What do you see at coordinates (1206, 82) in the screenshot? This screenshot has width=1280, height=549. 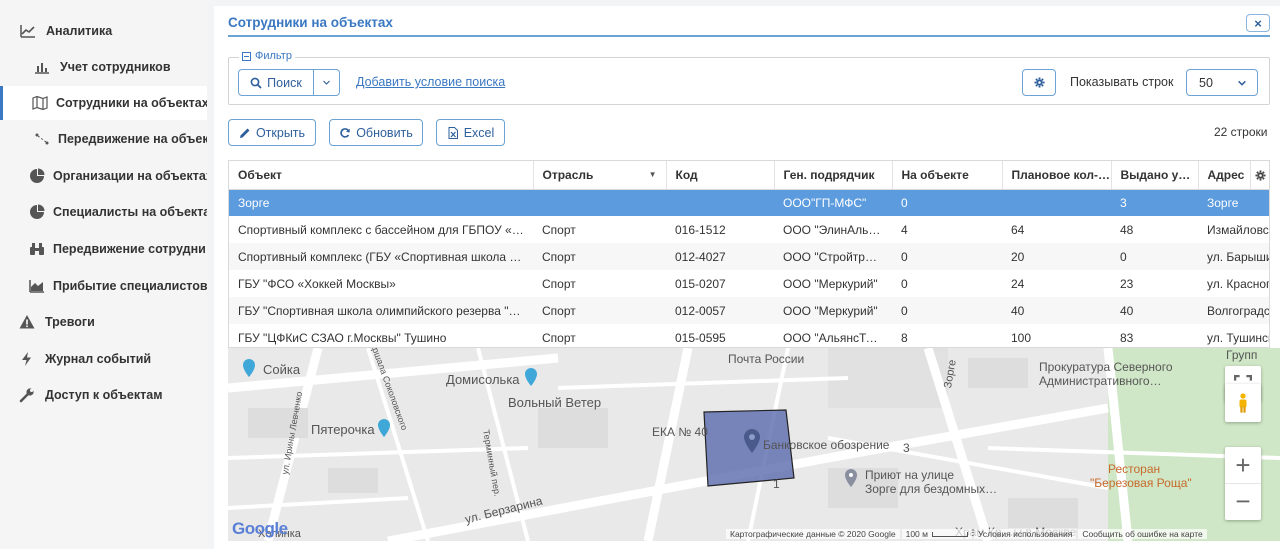 I see `rows-per-page-value: 50` at bounding box center [1206, 82].